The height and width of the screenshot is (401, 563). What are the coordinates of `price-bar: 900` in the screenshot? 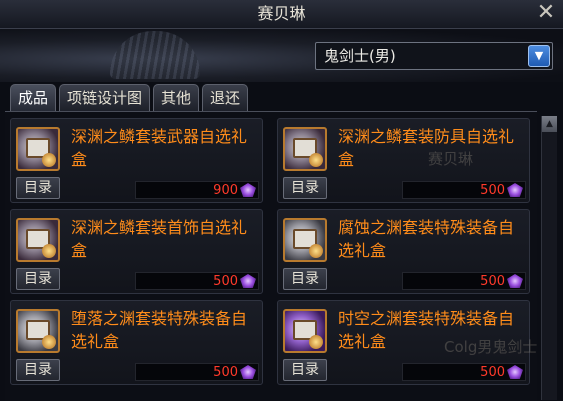 It's located at (197, 190).